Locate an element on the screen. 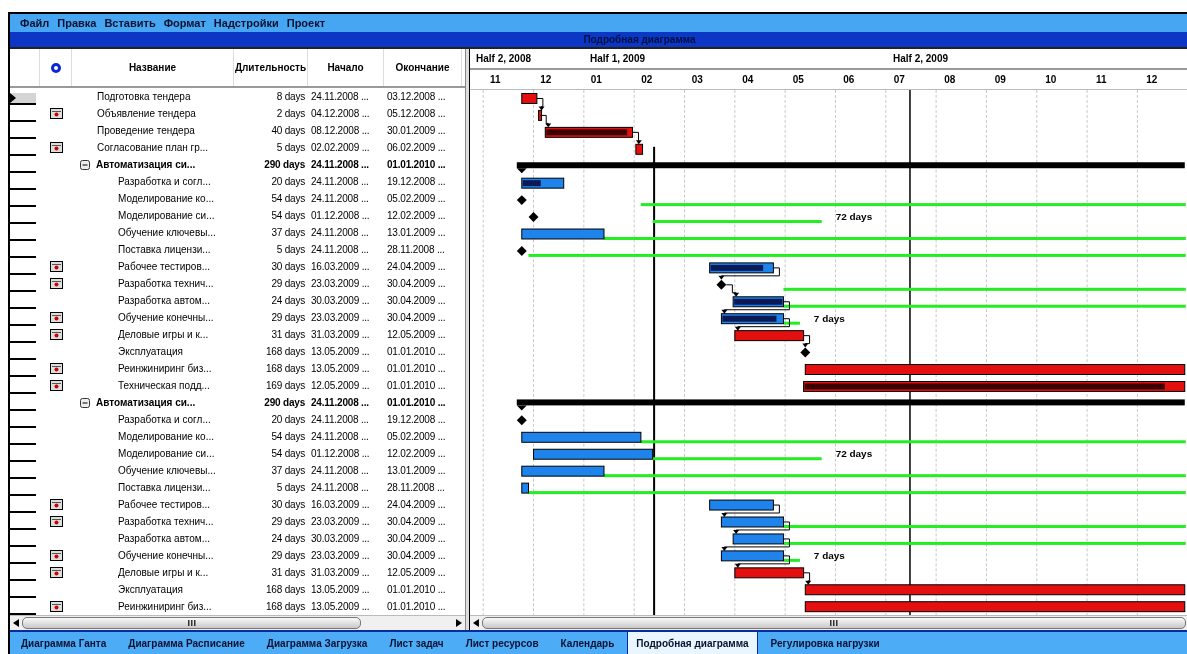 Image resolution: width=1187 pixels, height=654 pixels. task-name: Эксплуатация is located at coordinates (150, 351).